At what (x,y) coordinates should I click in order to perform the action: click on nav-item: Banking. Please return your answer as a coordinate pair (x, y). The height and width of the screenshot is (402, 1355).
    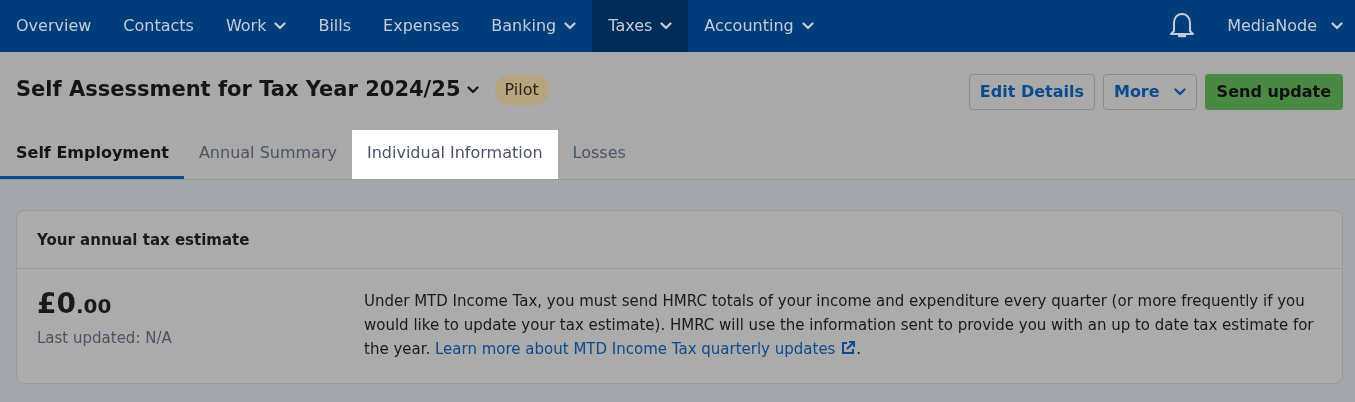
    Looking at the image, I should click on (534, 26).